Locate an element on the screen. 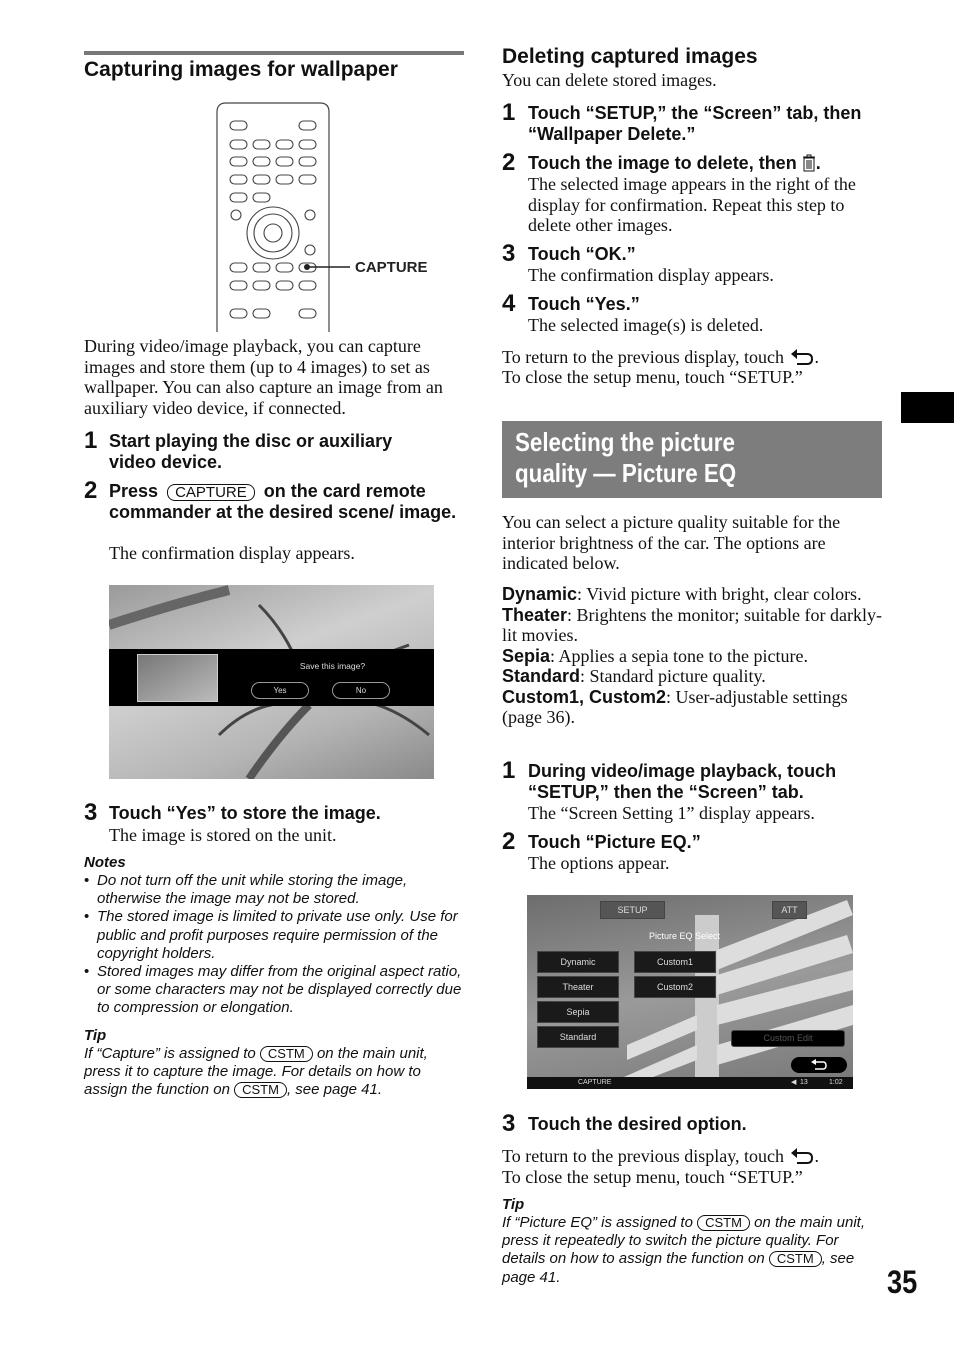 This screenshot has width=954, height=1352. step-body: The options appear. is located at coordinates (599, 863).